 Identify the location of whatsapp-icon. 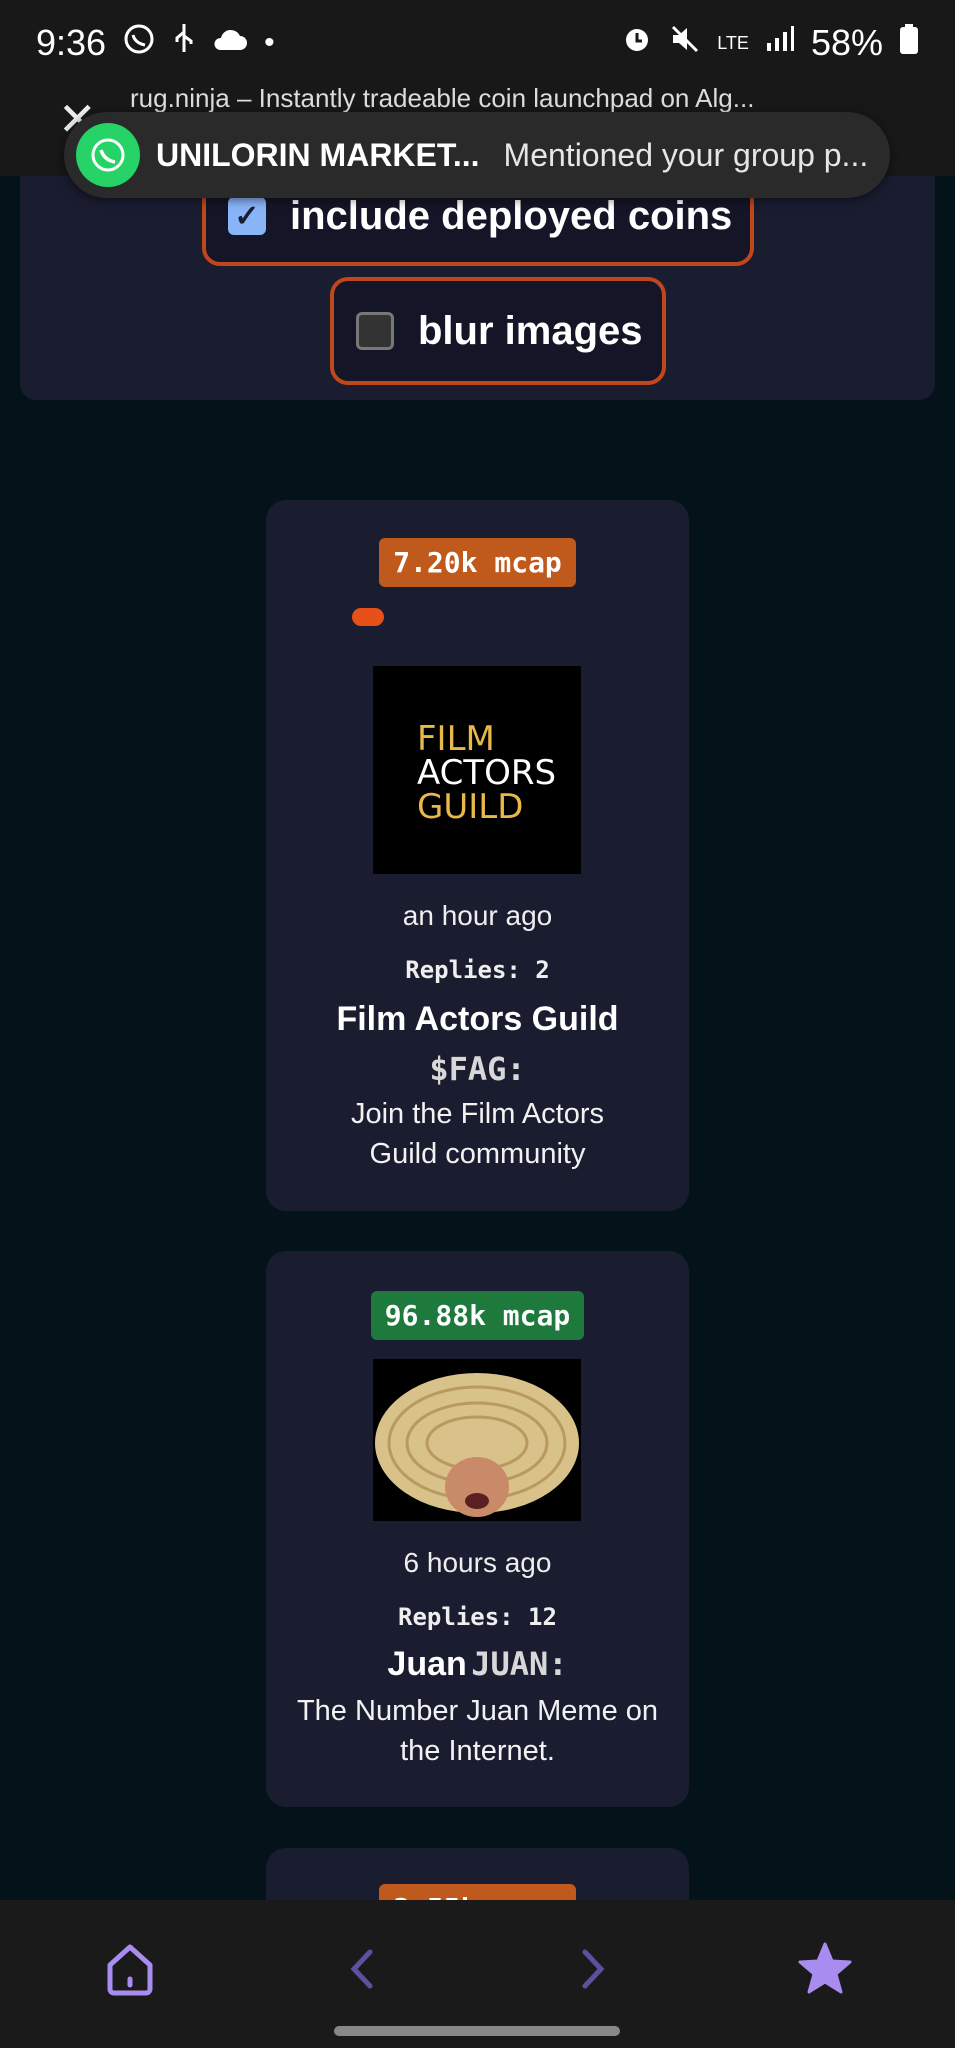
(108, 155).